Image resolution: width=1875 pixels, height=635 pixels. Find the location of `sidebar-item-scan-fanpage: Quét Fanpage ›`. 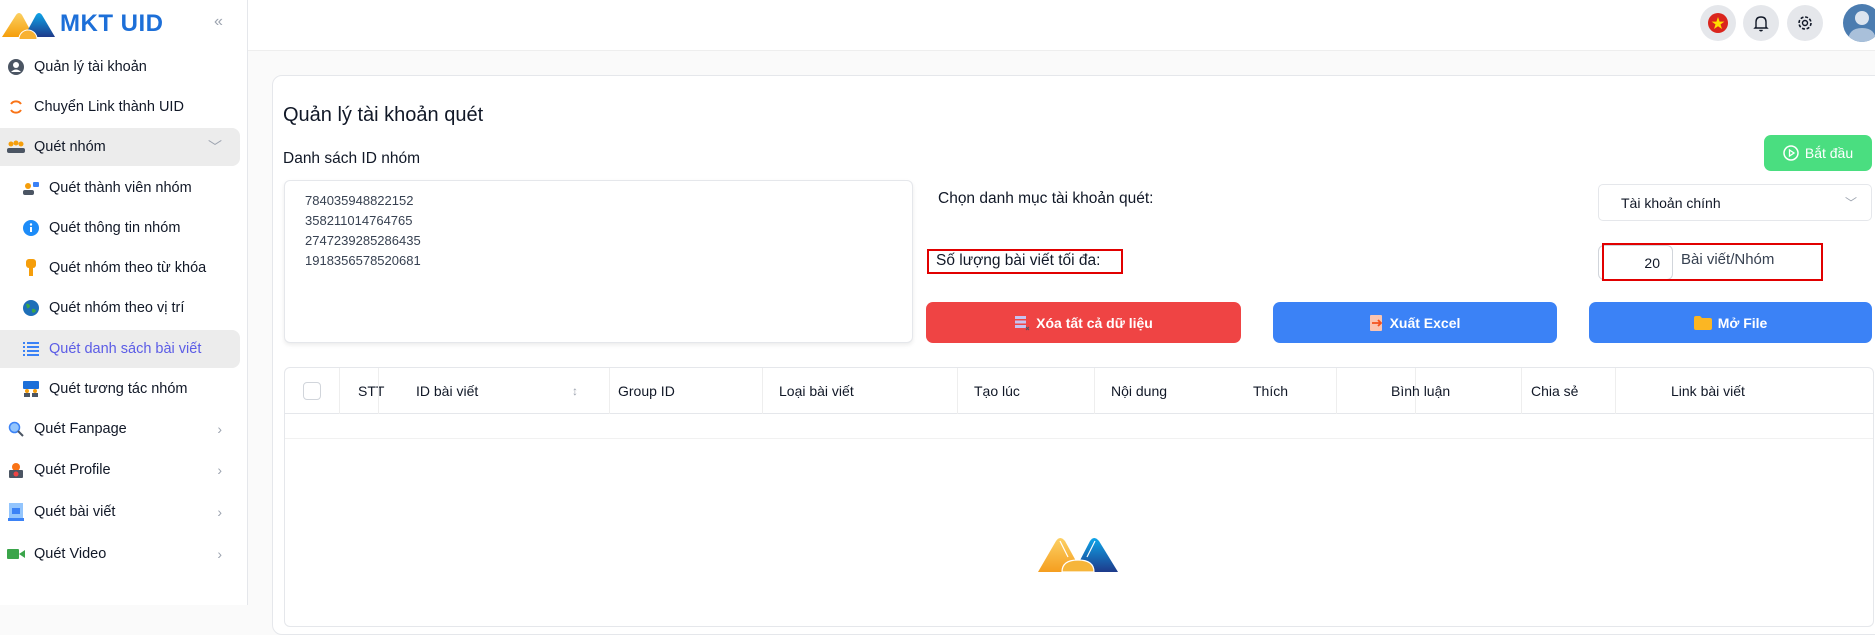

sidebar-item-scan-fanpage: Quét Fanpage › is located at coordinates (120, 429).